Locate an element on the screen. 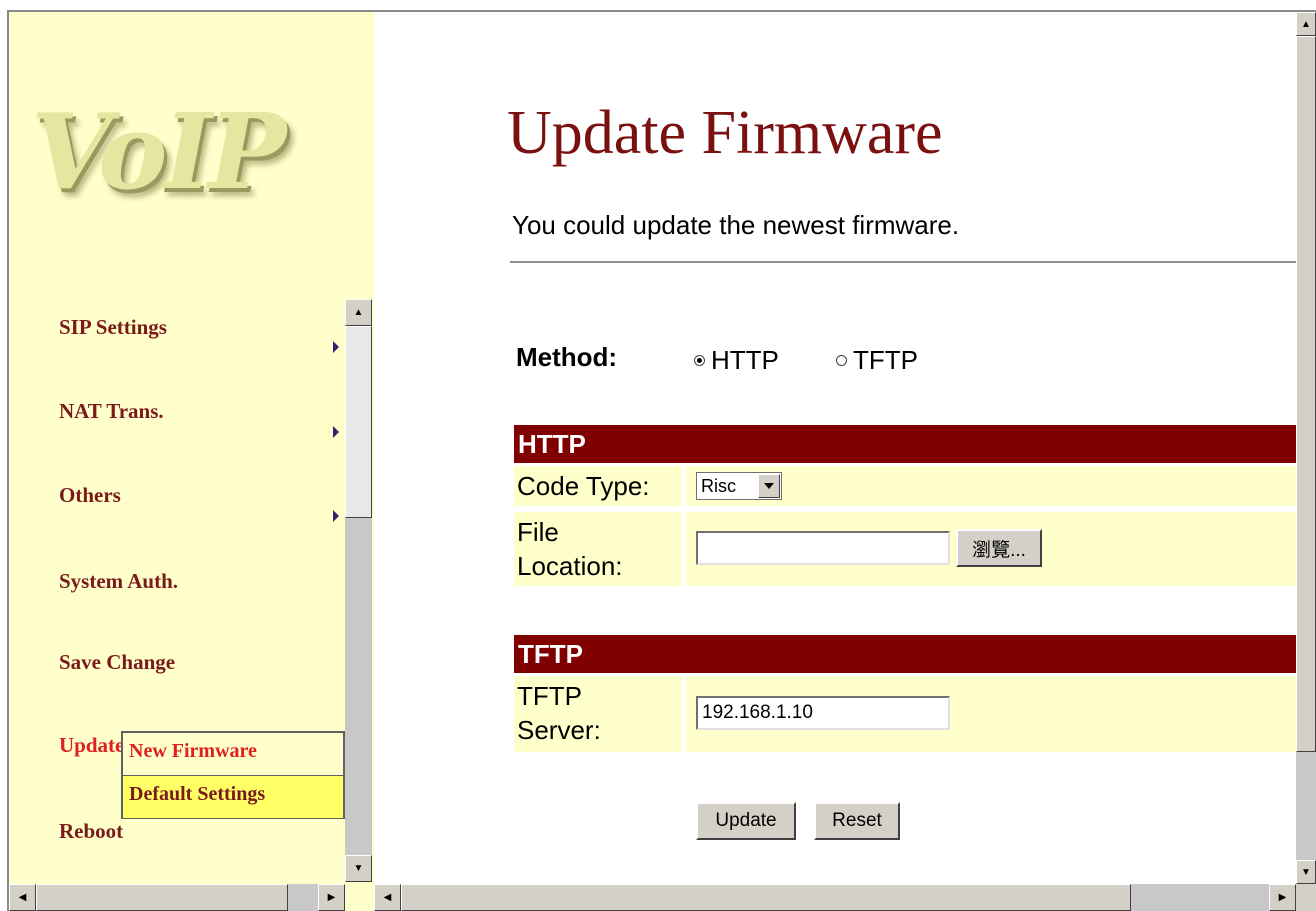 The image size is (1316, 911). logo-area: VoIP is located at coordinates (191, 154).